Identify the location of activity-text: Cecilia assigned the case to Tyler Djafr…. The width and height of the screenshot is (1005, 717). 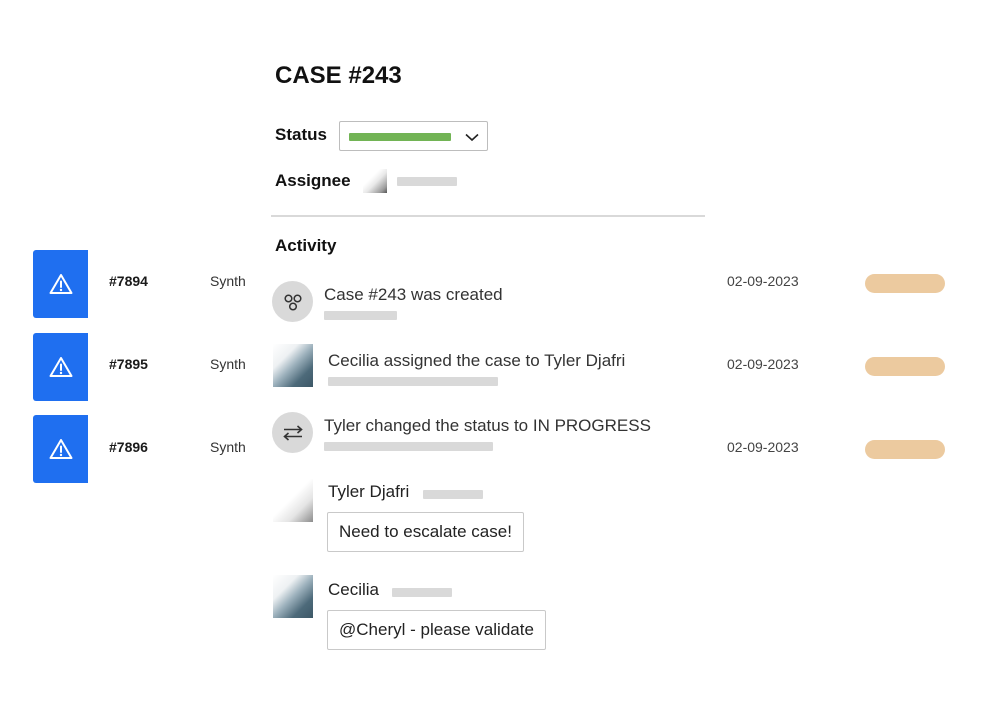
(477, 360).